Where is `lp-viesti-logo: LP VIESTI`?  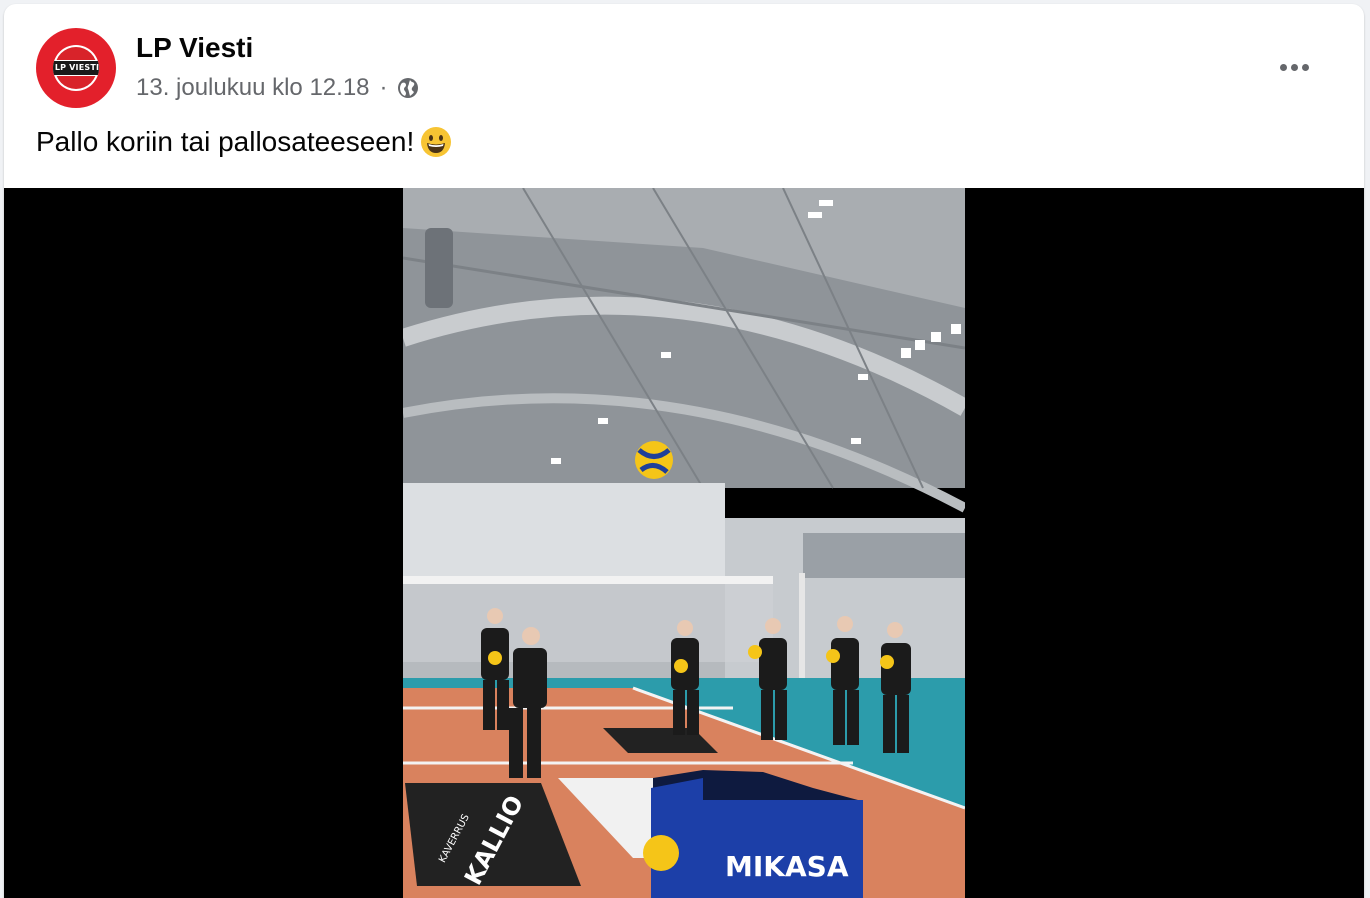 lp-viesti-logo: LP VIESTI is located at coordinates (76, 68).